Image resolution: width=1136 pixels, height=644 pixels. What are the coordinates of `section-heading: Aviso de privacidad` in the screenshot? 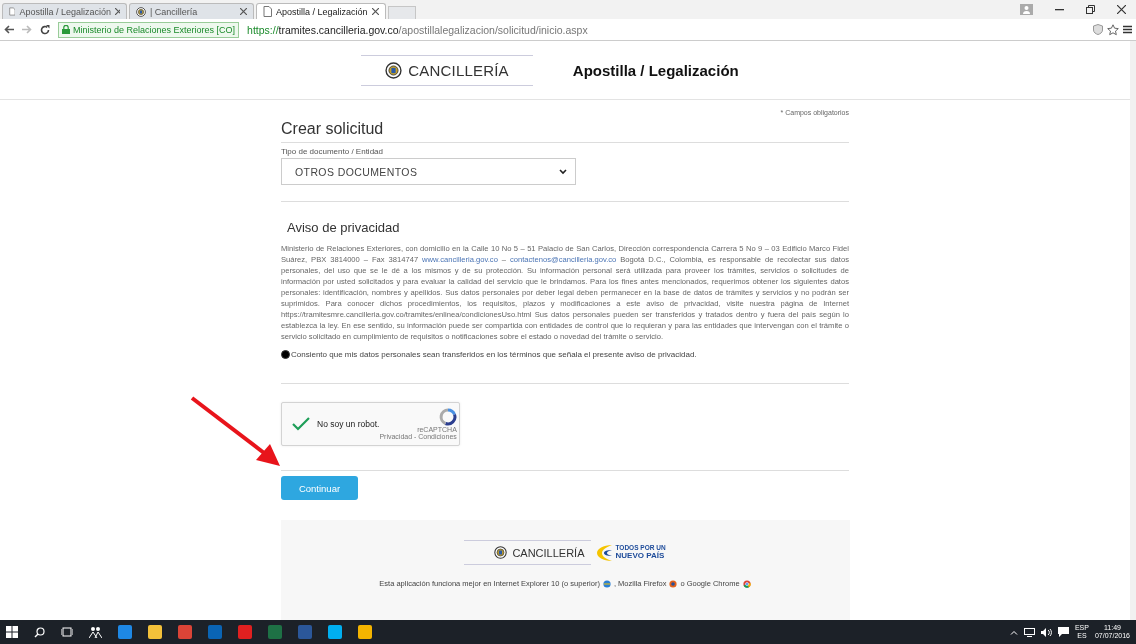 It's located at (343, 227).